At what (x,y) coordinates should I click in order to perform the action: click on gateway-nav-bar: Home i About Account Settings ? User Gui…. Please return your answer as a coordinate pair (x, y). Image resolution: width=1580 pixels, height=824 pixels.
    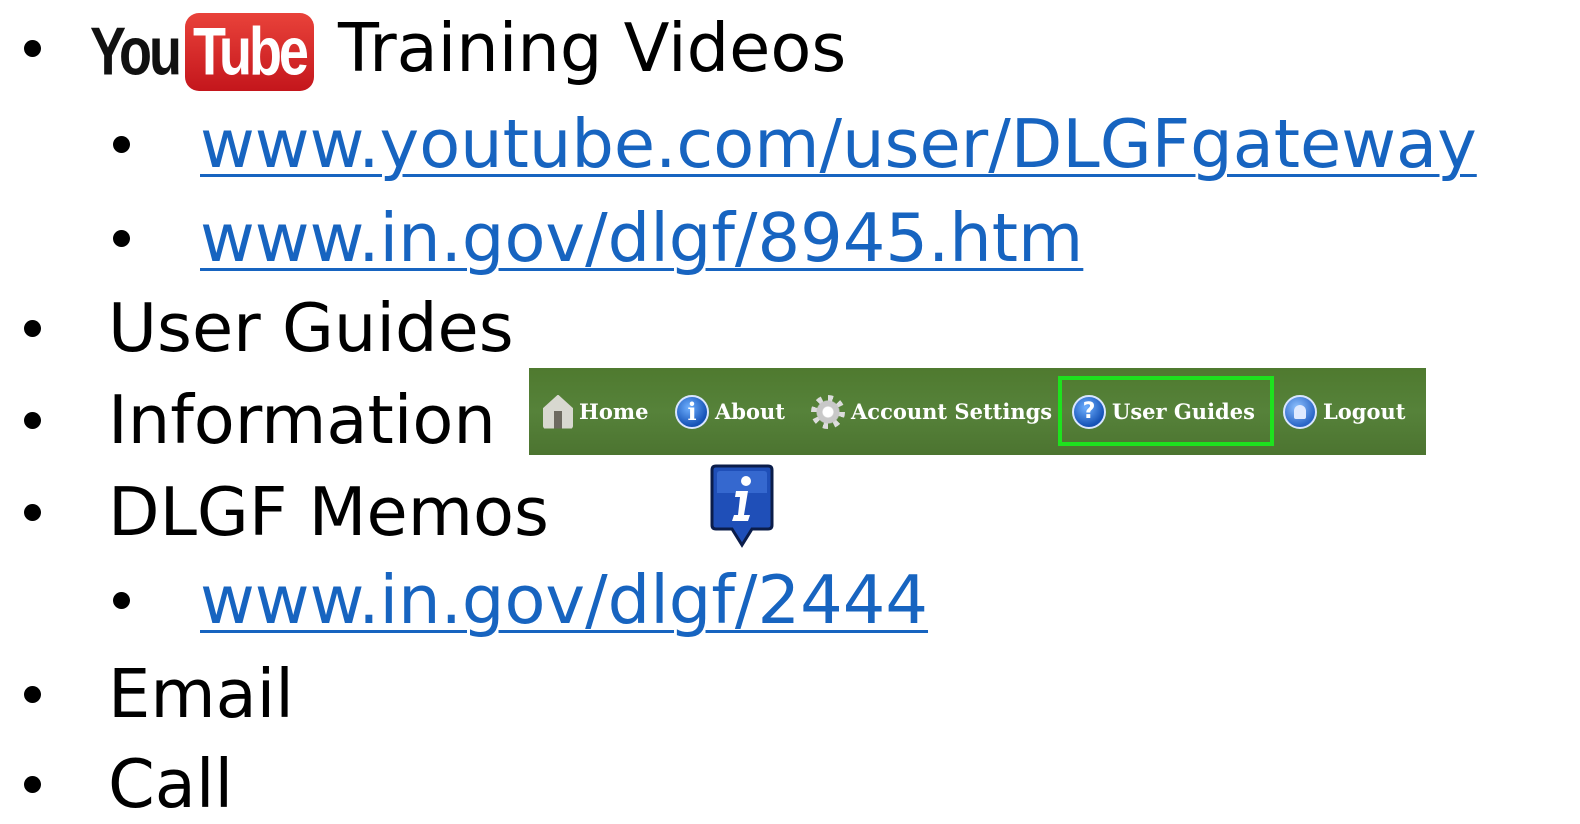
    Looking at the image, I should click on (977, 411).